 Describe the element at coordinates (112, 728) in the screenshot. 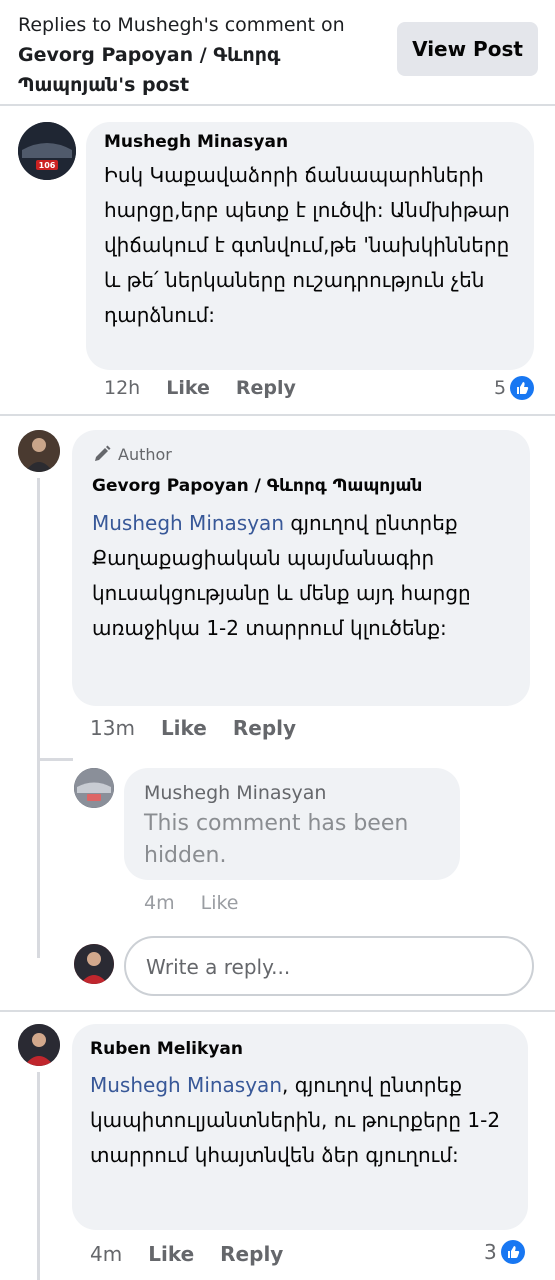

I see `comment-time: 13m` at that location.